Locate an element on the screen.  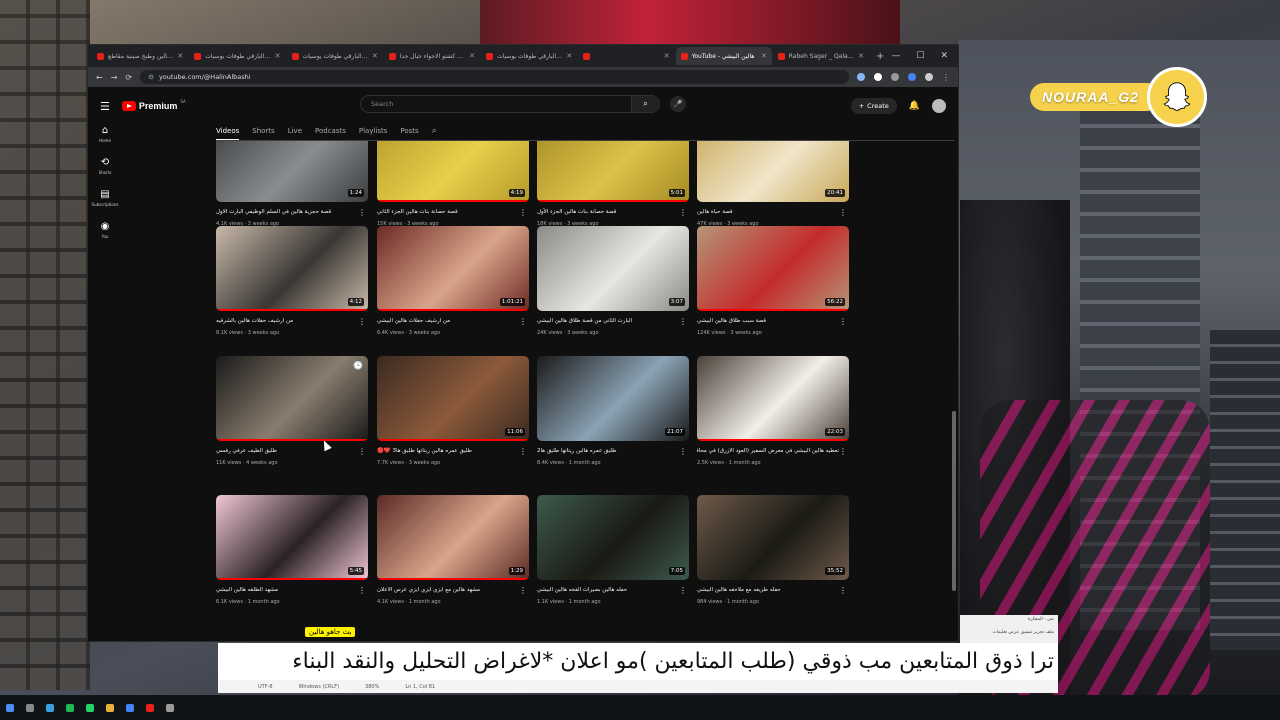
search-button: ⌕ is located at coordinates (645, 104).